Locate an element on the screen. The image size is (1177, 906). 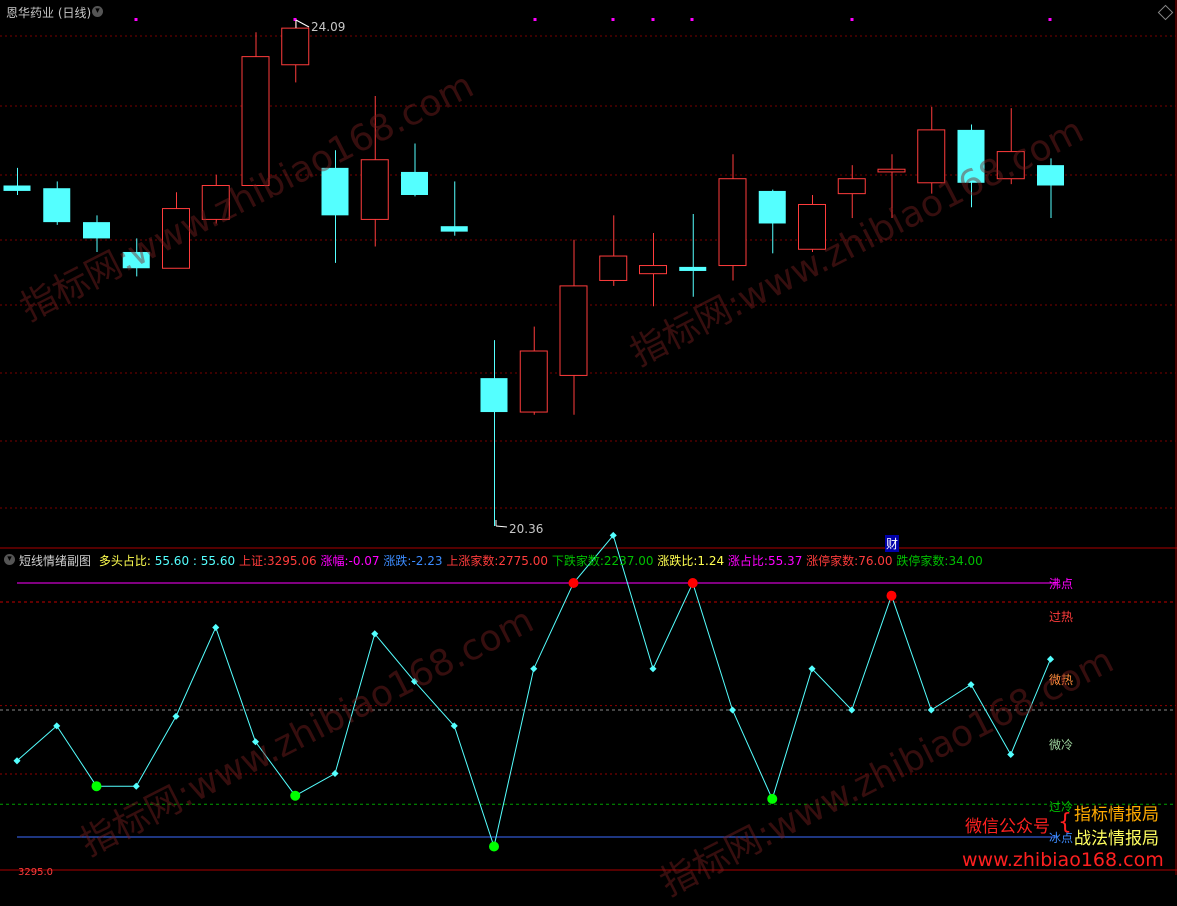
limitdown-value: 34.00 is located at coordinates (965, 561).